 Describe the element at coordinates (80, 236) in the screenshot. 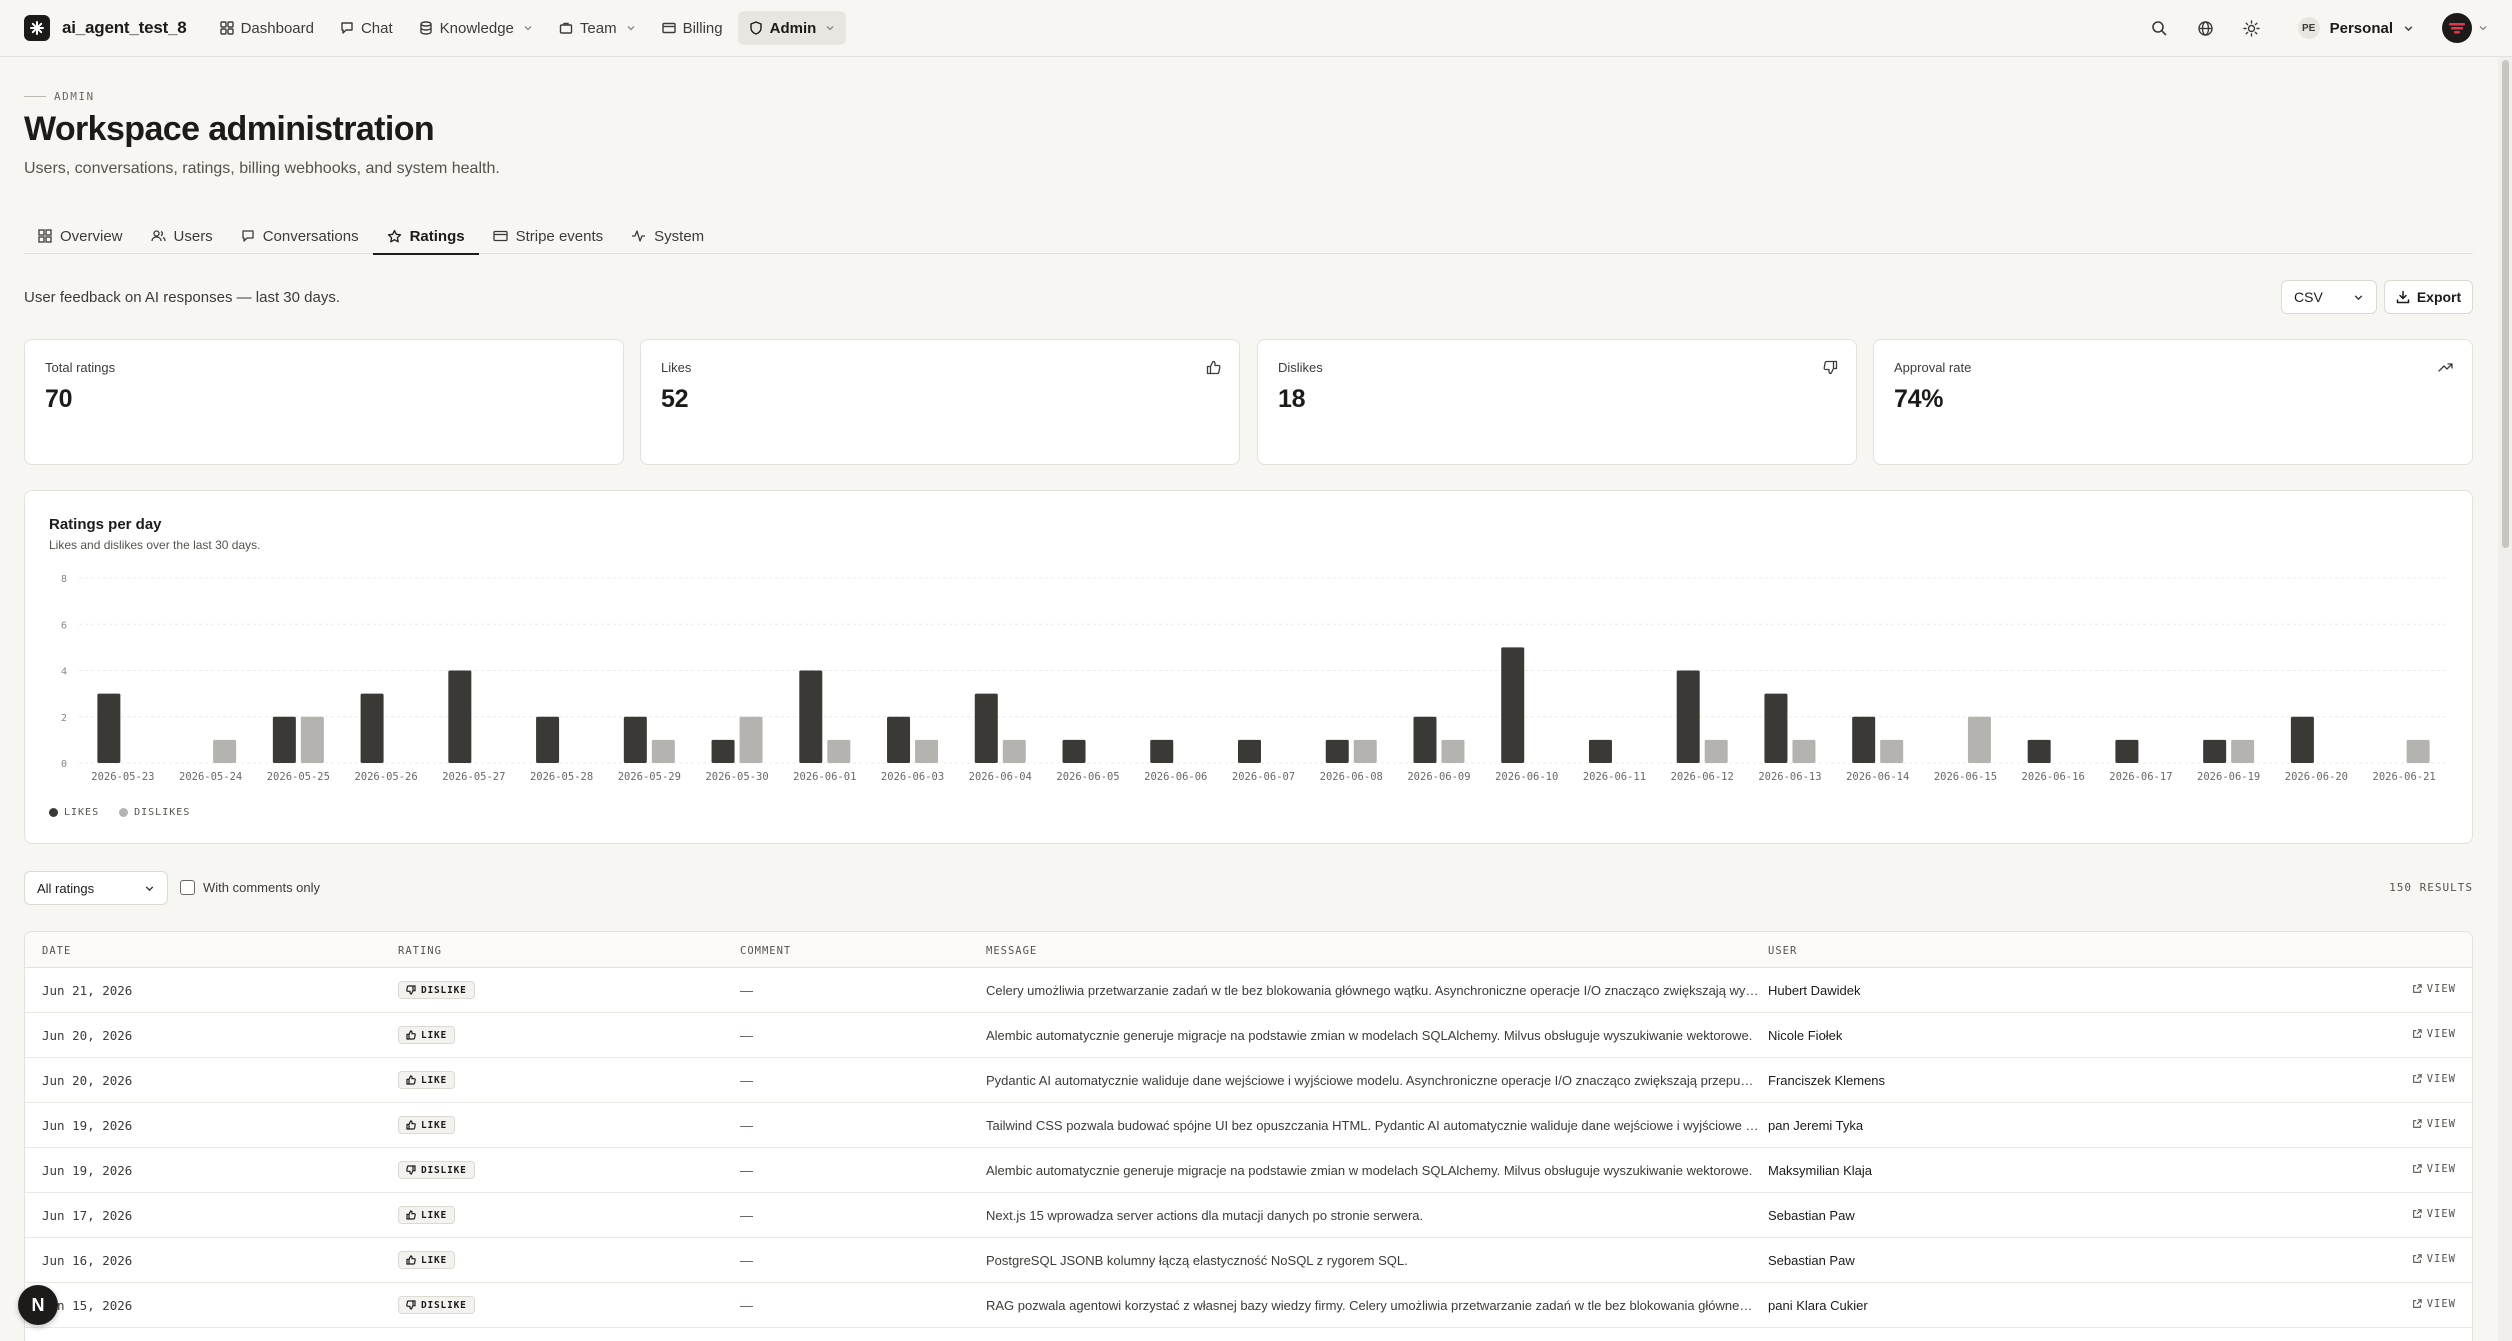

I see `tab-overview: Overview` at that location.